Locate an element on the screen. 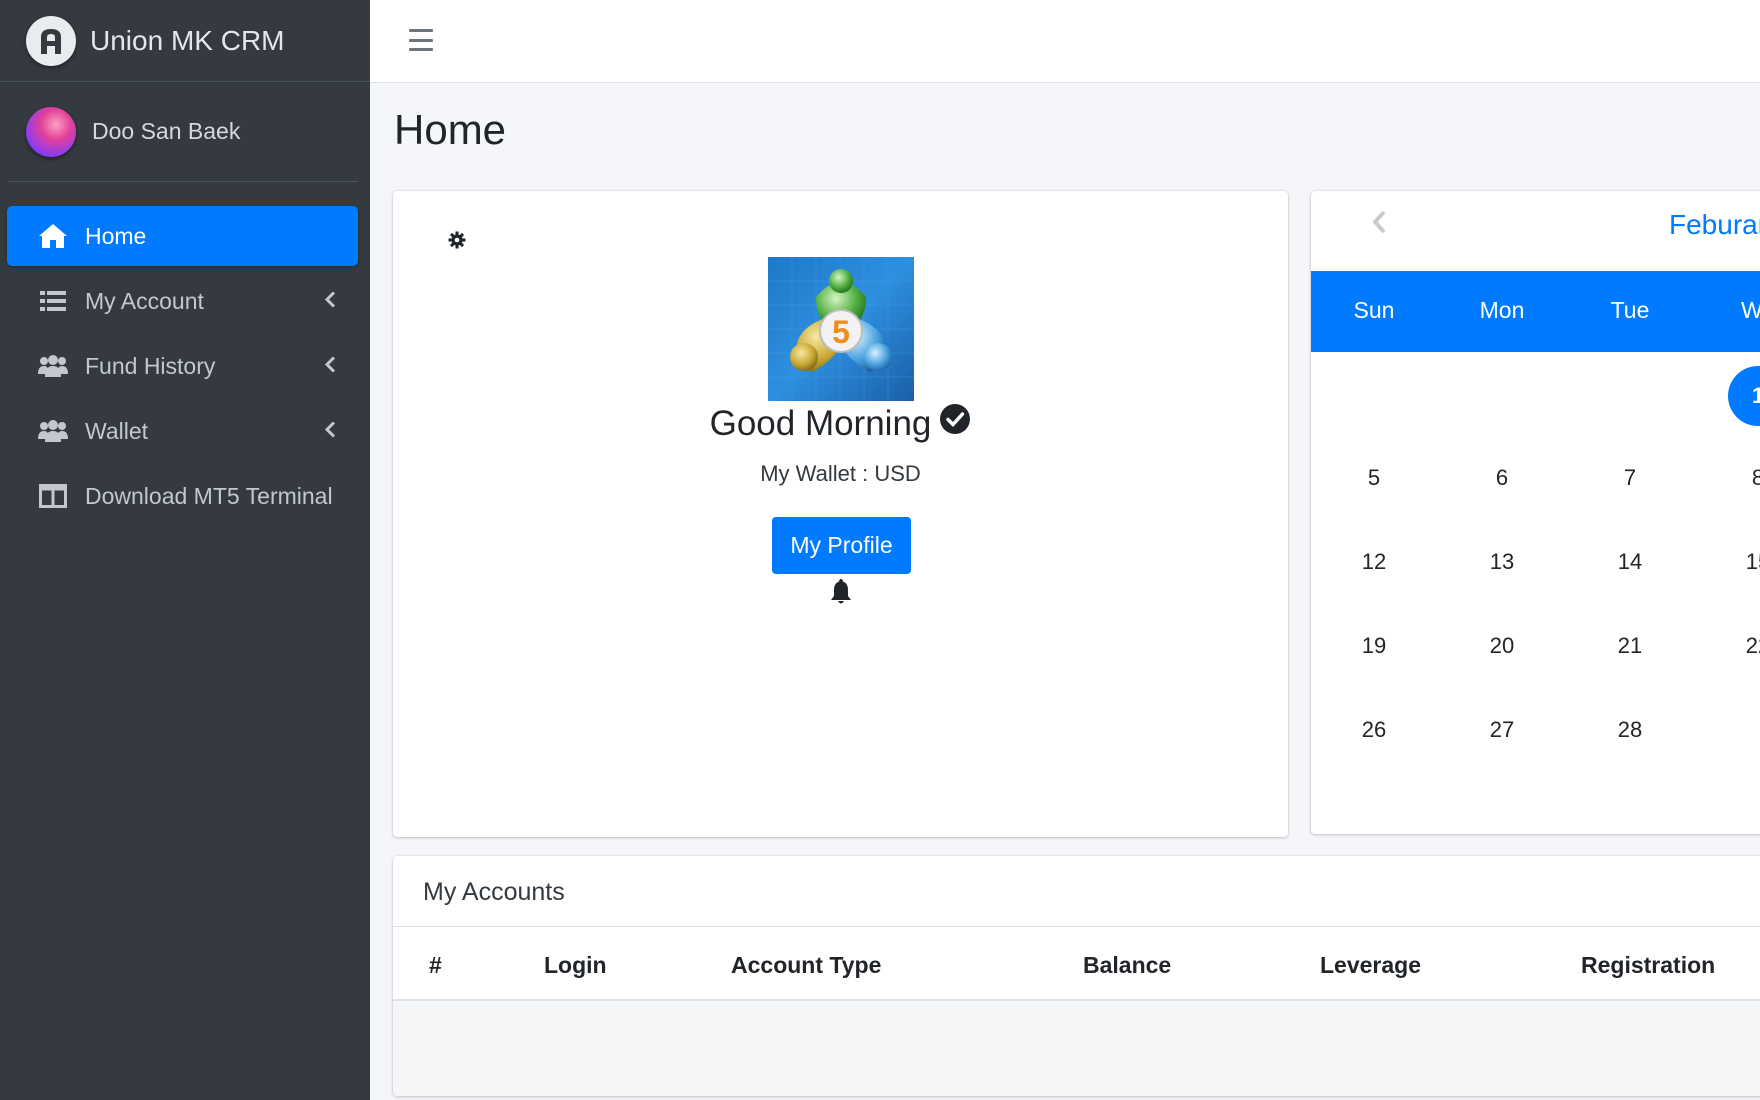  calendar-day: 19 is located at coordinates (1374, 646).